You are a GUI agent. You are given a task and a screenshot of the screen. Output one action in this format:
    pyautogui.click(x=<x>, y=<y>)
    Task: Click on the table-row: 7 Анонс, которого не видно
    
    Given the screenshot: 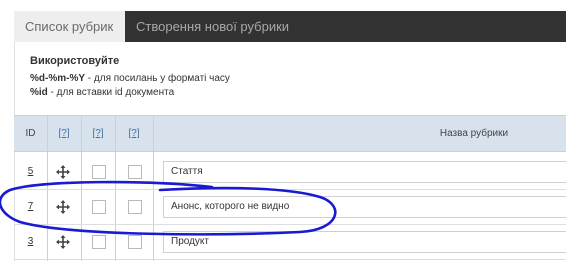 What is the action you would take?
    pyautogui.click(x=290, y=207)
    